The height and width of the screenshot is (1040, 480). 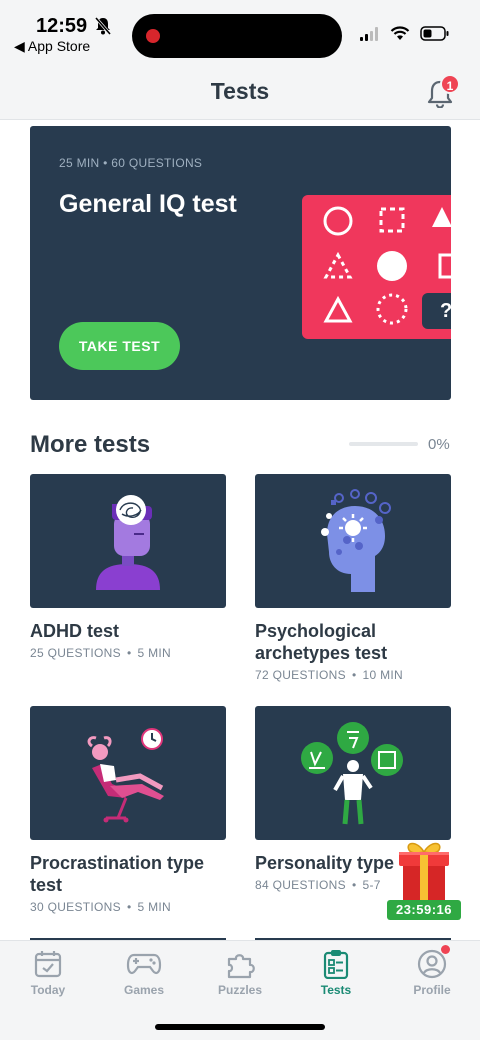 What do you see at coordinates (400, 33) in the screenshot?
I see `wifi-icon` at bounding box center [400, 33].